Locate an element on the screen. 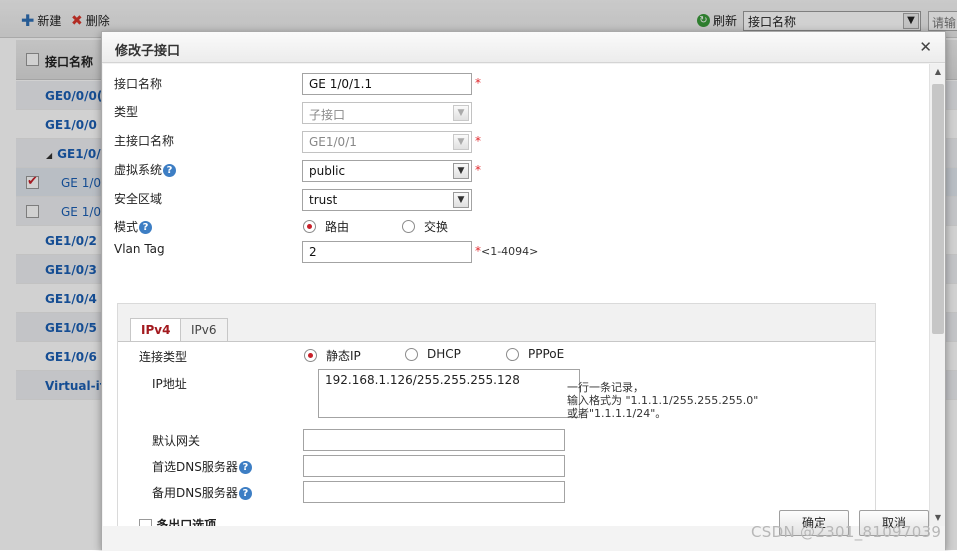 The image size is (957, 551). multi-exit-toggle: 多出口选项 is located at coordinates (177, 521).